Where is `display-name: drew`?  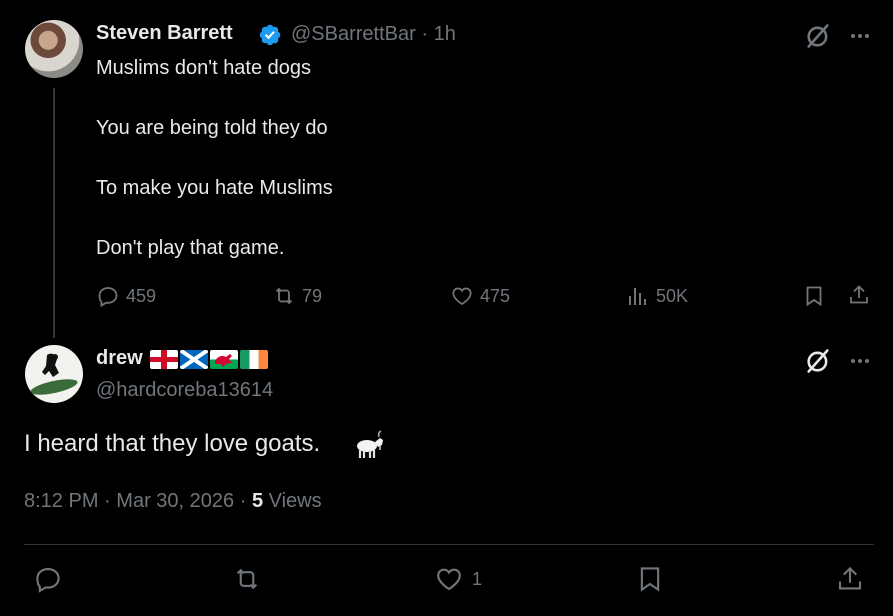 display-name: drew is located at coordinates (119, 358).